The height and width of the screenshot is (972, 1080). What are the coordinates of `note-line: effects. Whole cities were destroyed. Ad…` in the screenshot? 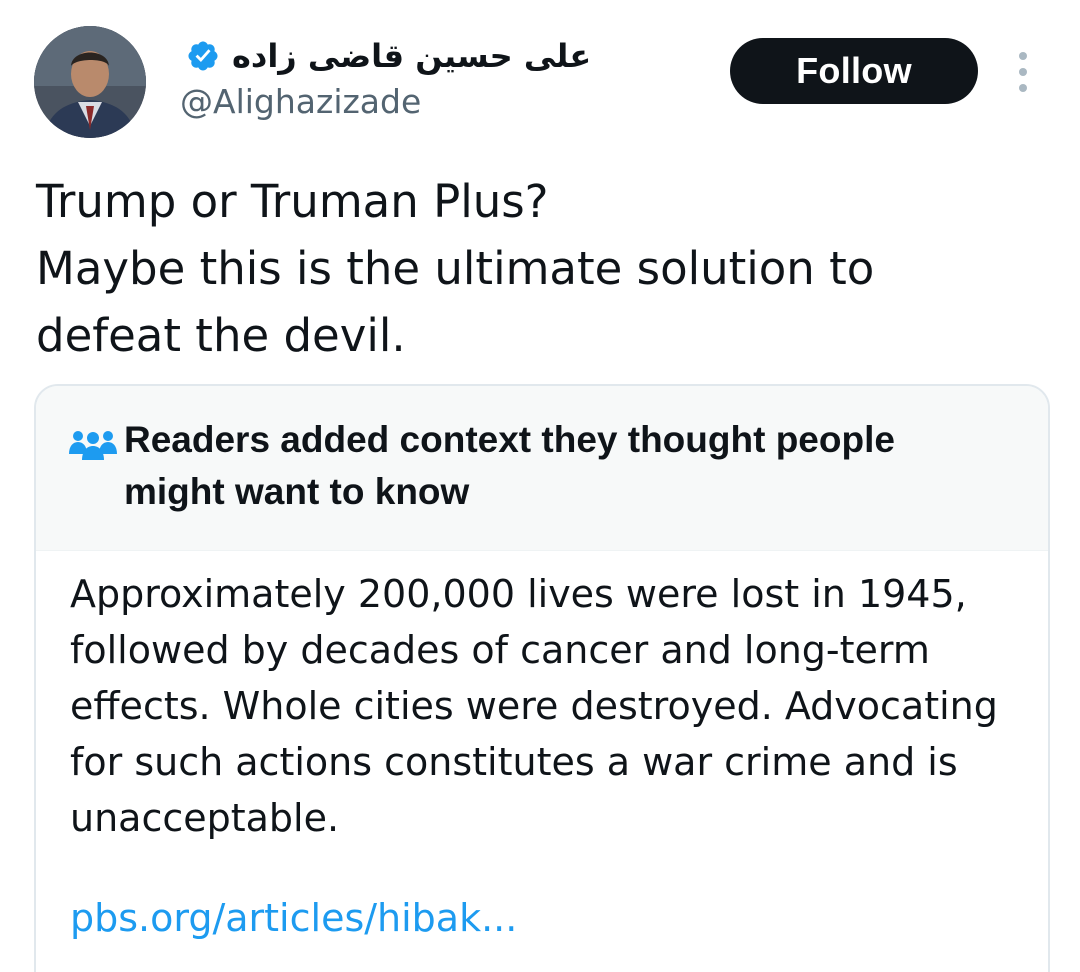 It's located at (534, 706).